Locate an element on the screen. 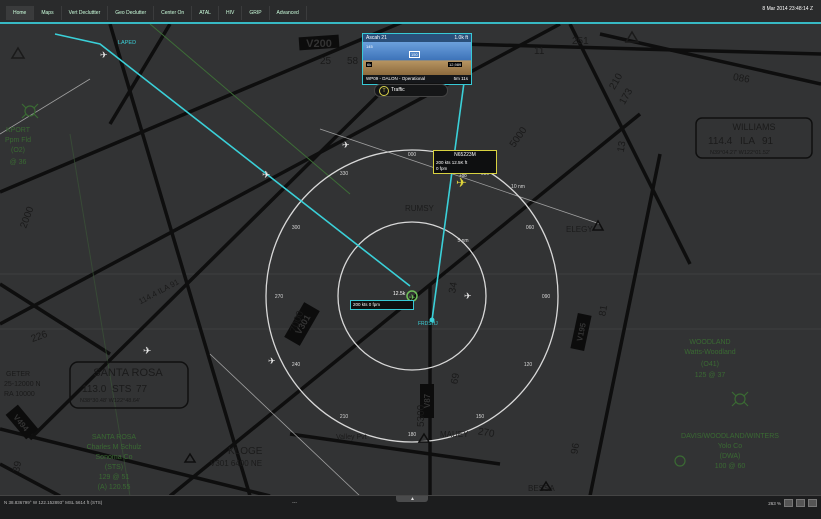  fix-elegy: ELEGY is located at coordinates (579, 229).